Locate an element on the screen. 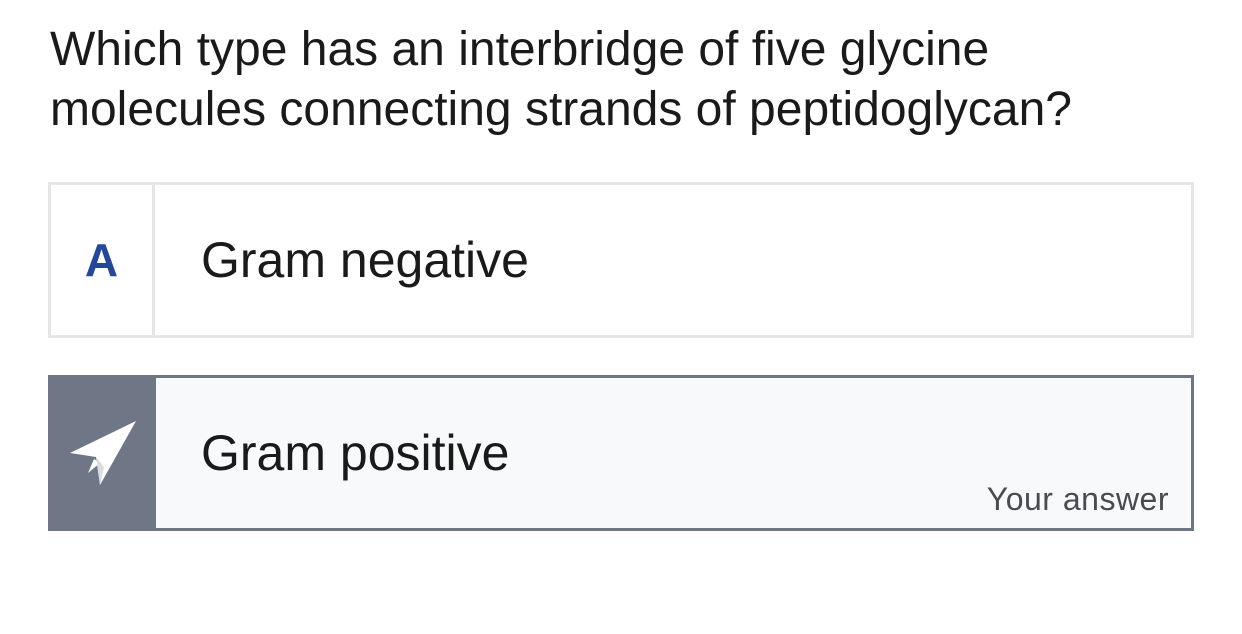 This screenshot has width=1242, height=634. option-label-text: Gram positive is located at coordinates (355, 453).